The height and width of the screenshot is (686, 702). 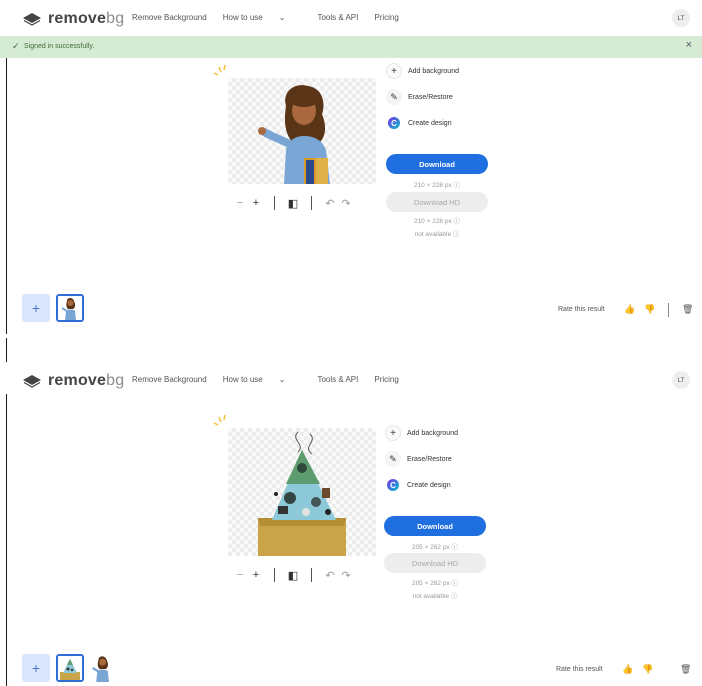 What do you see at coordinates (16, 46) in the screenshot?
I see `check-icon: ✓` at bounding box center [16, 46].